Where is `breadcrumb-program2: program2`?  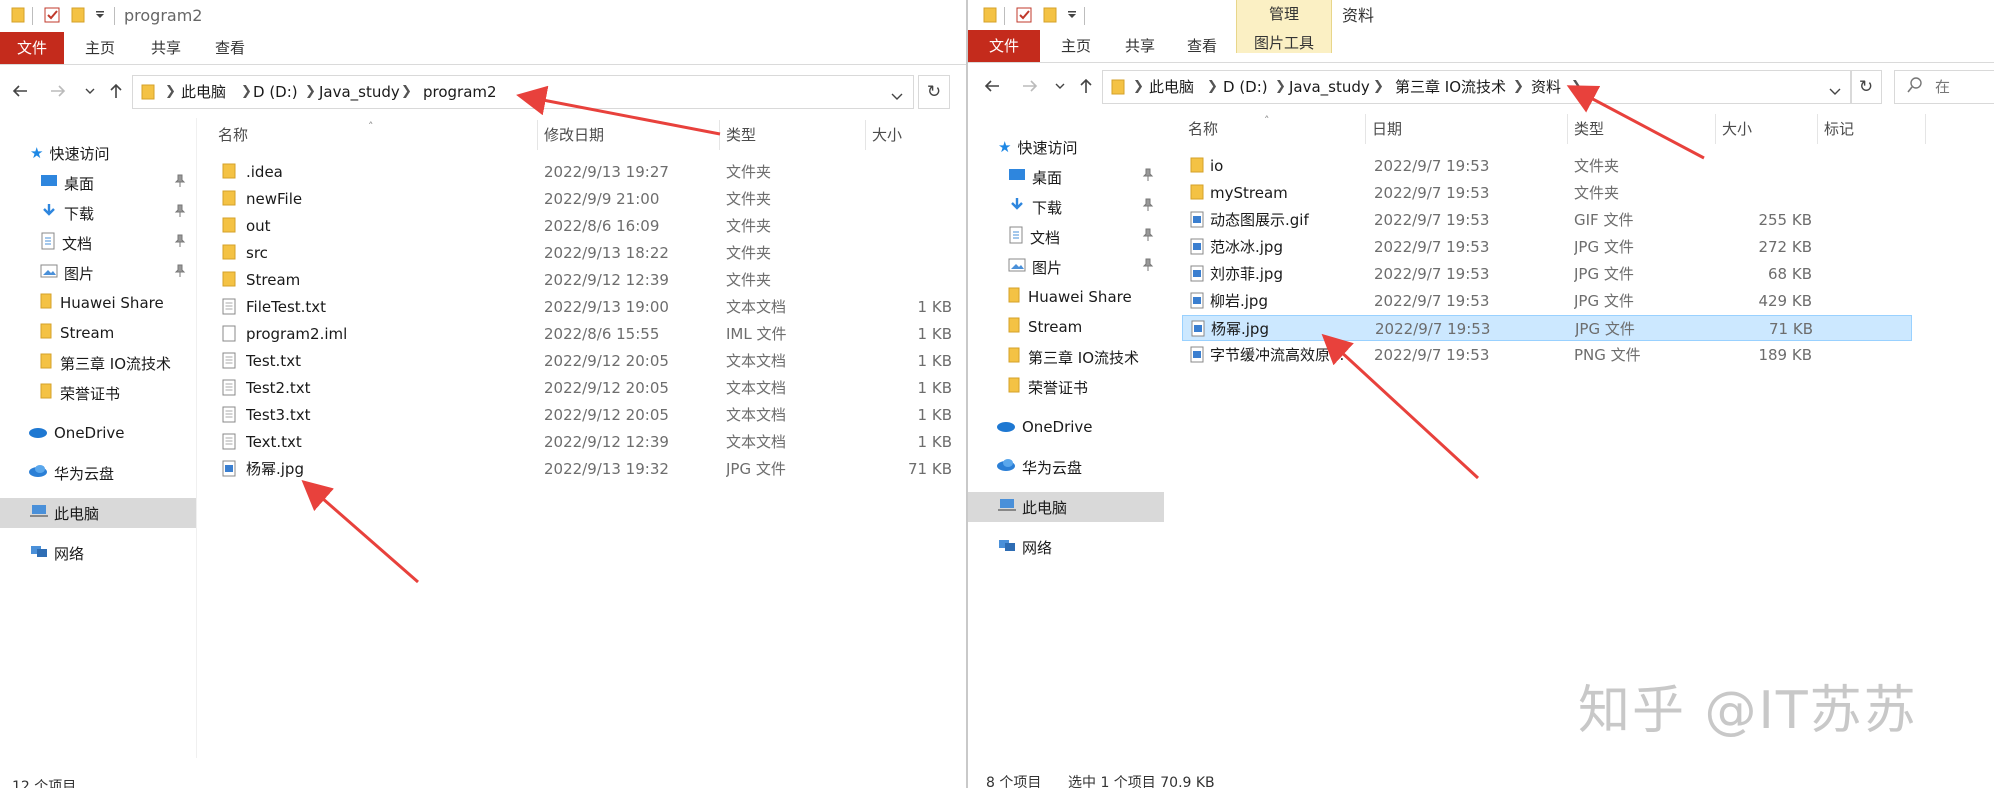 breadcrumb-program2: program2 is located at coordinates (460, 92).